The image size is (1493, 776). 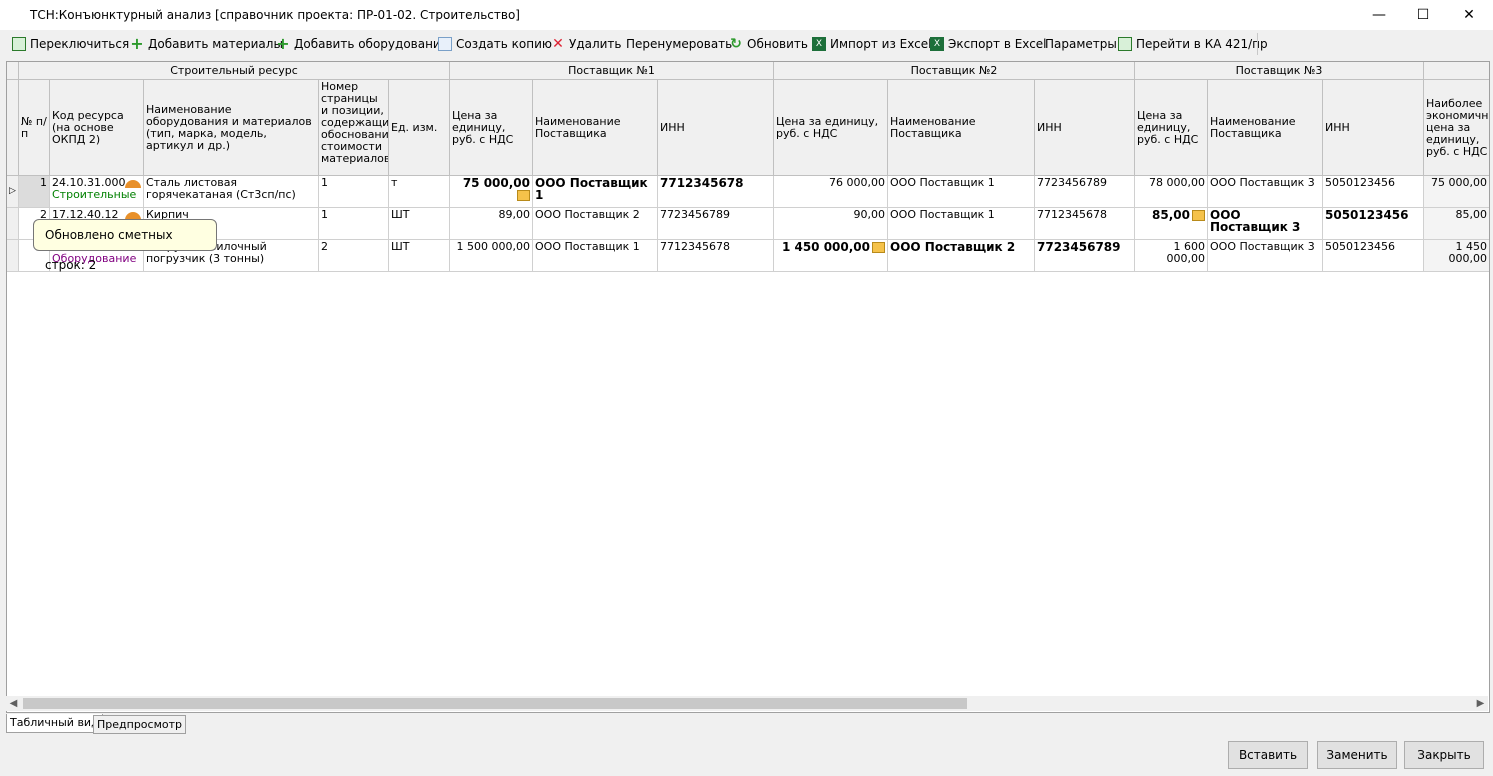 What do you see at coordinates (1171, 192) in the screenshot?
I see `price-cell: 78 000,00` at bounding box center [1171, 192].